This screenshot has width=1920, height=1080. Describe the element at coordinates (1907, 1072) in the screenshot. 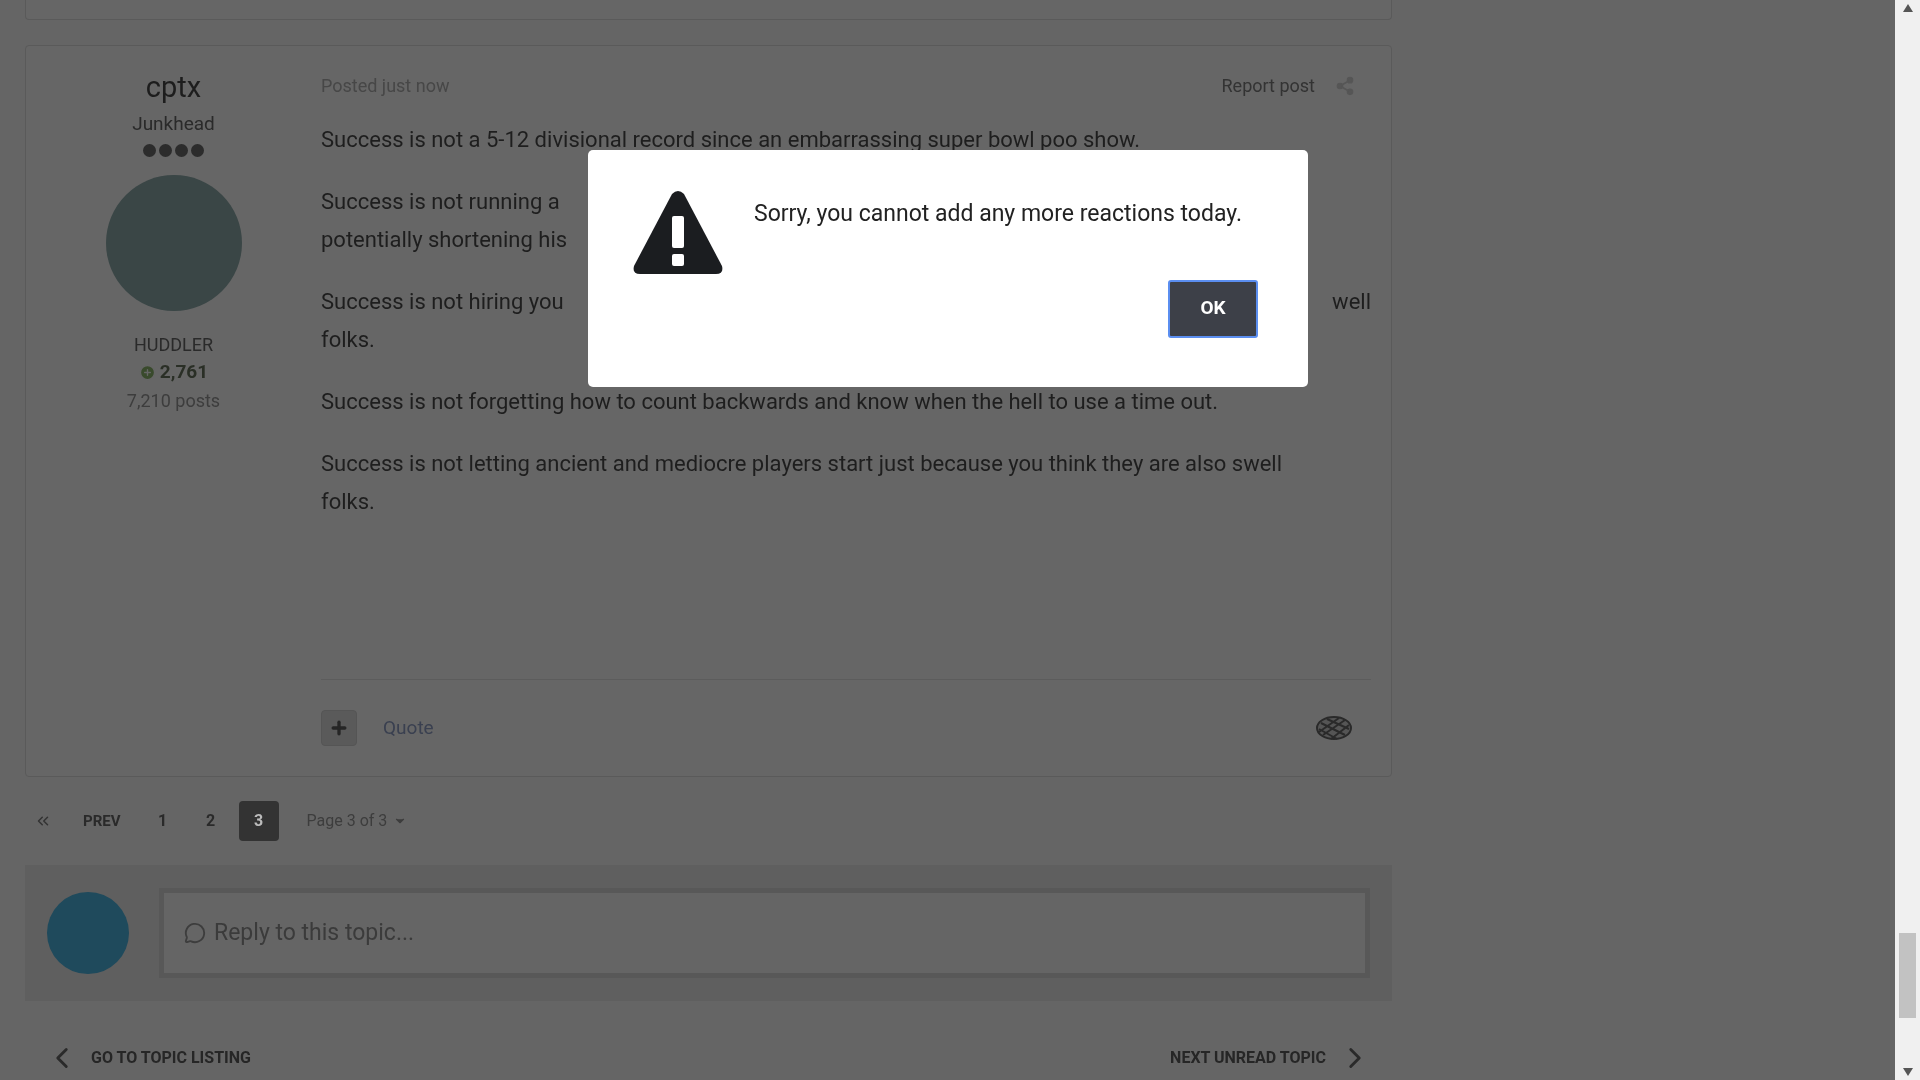

I see `scroll-down-icon` at that location.